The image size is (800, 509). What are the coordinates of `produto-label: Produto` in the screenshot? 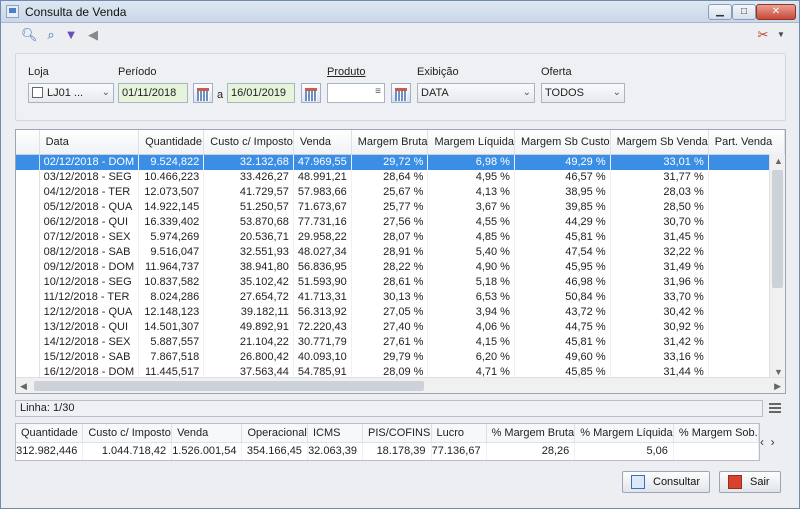 It's located at (346, 72).